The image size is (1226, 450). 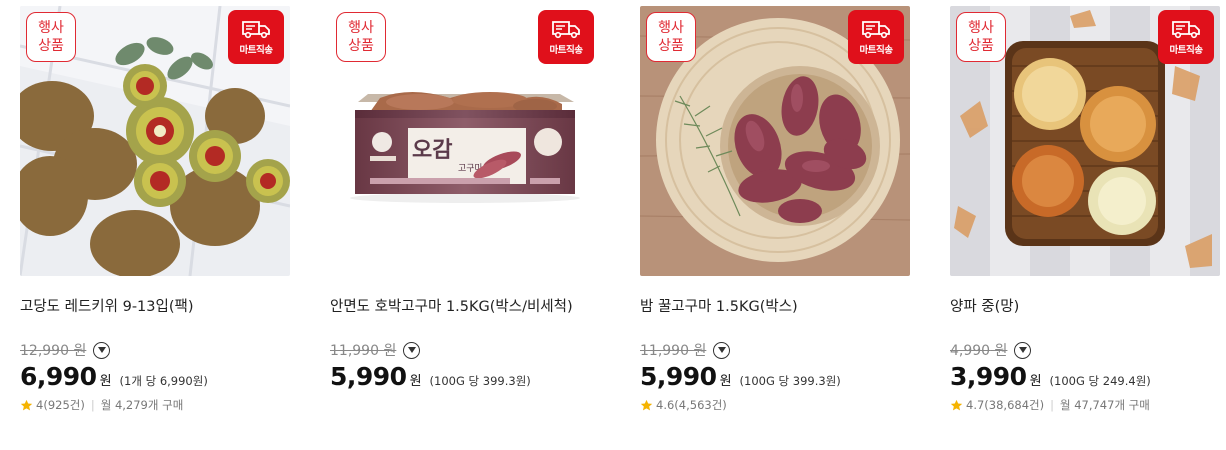 What do you see at coordinates (1014, 405) in the screenshot?
I see `review-count: (38,684건)` at bounding box center [1014, 405].